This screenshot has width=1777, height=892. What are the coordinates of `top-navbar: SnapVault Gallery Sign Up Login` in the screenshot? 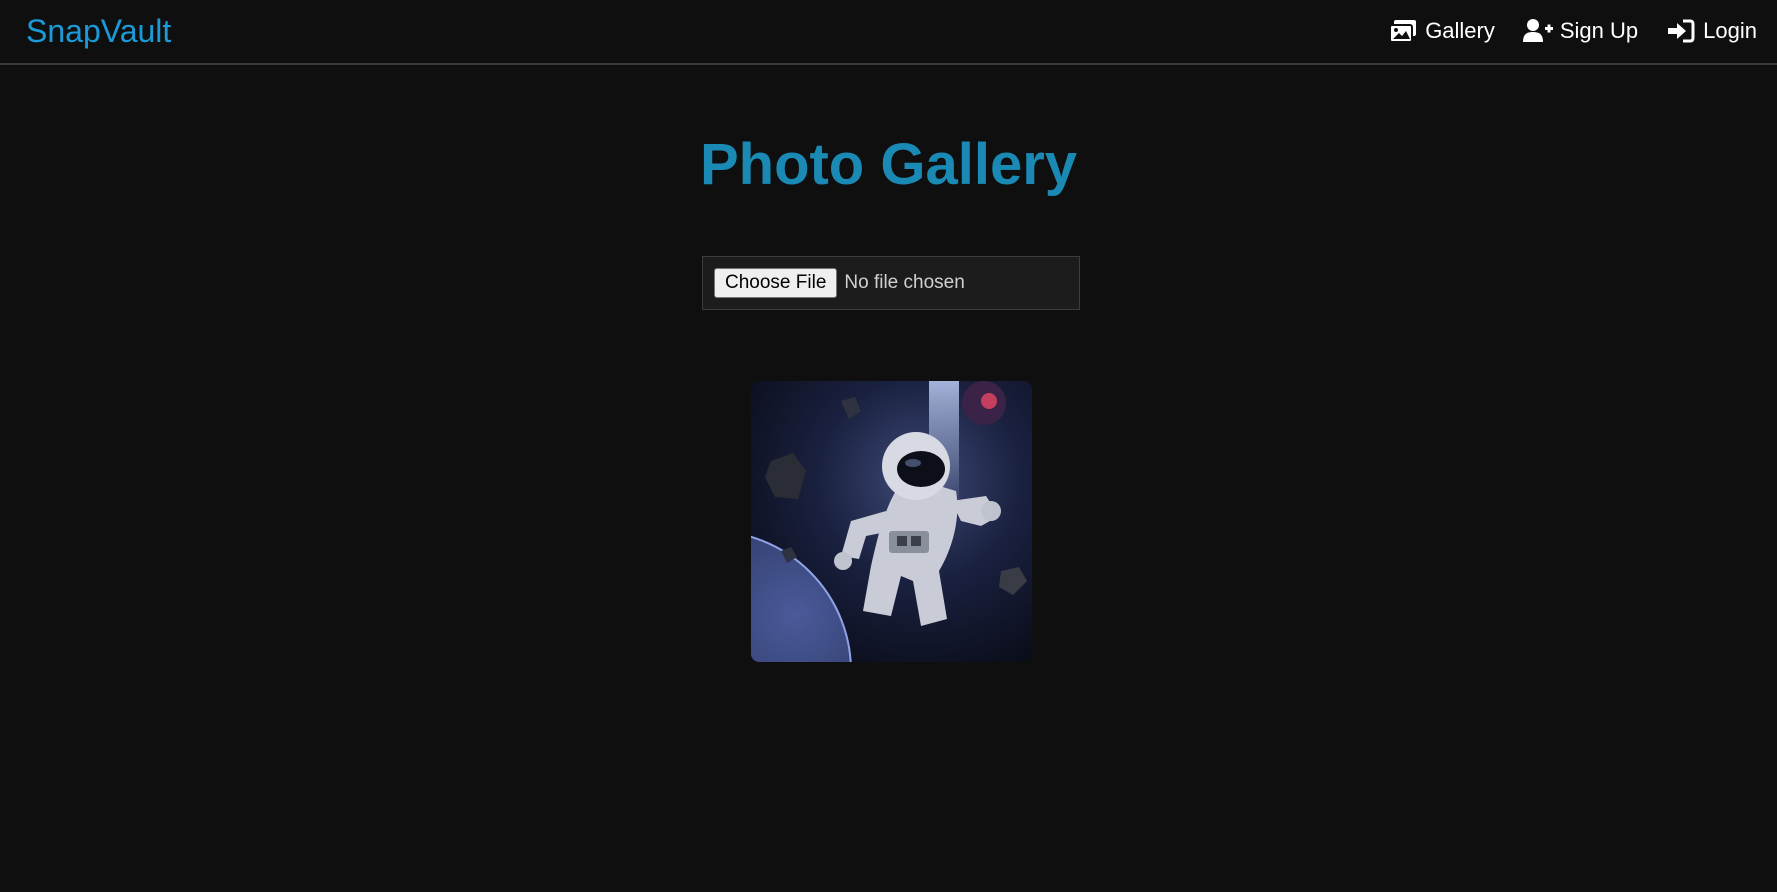 It's located at (888, 32).